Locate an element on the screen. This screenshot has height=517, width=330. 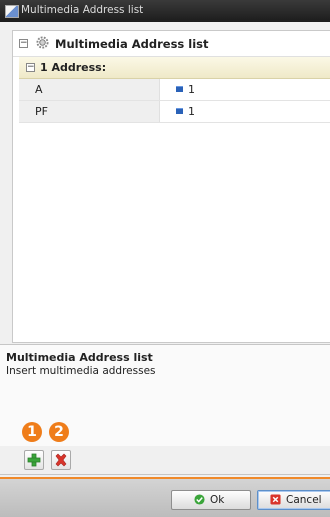
check-icon is located at coordinates (199, 499).